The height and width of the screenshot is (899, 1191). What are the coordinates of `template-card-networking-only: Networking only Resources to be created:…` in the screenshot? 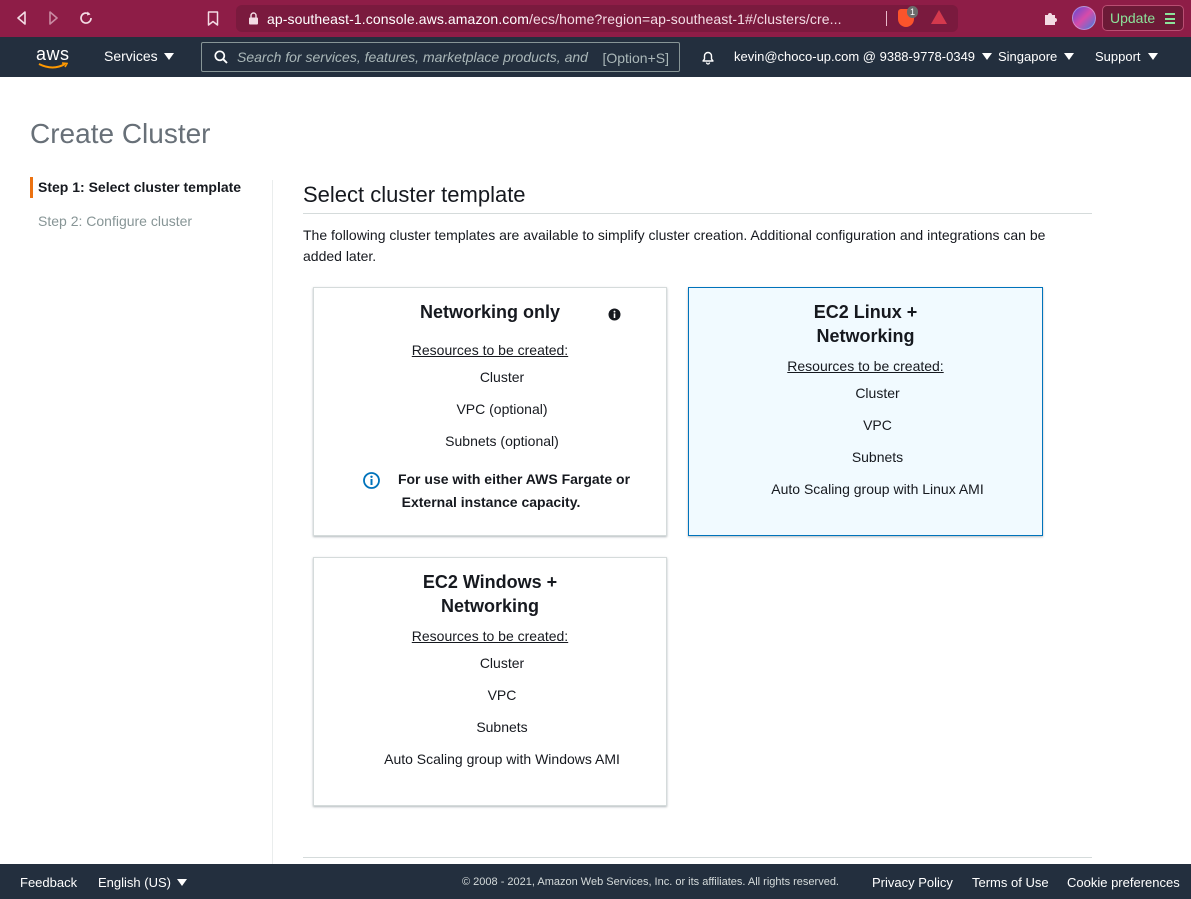 It's located at (490, 411).